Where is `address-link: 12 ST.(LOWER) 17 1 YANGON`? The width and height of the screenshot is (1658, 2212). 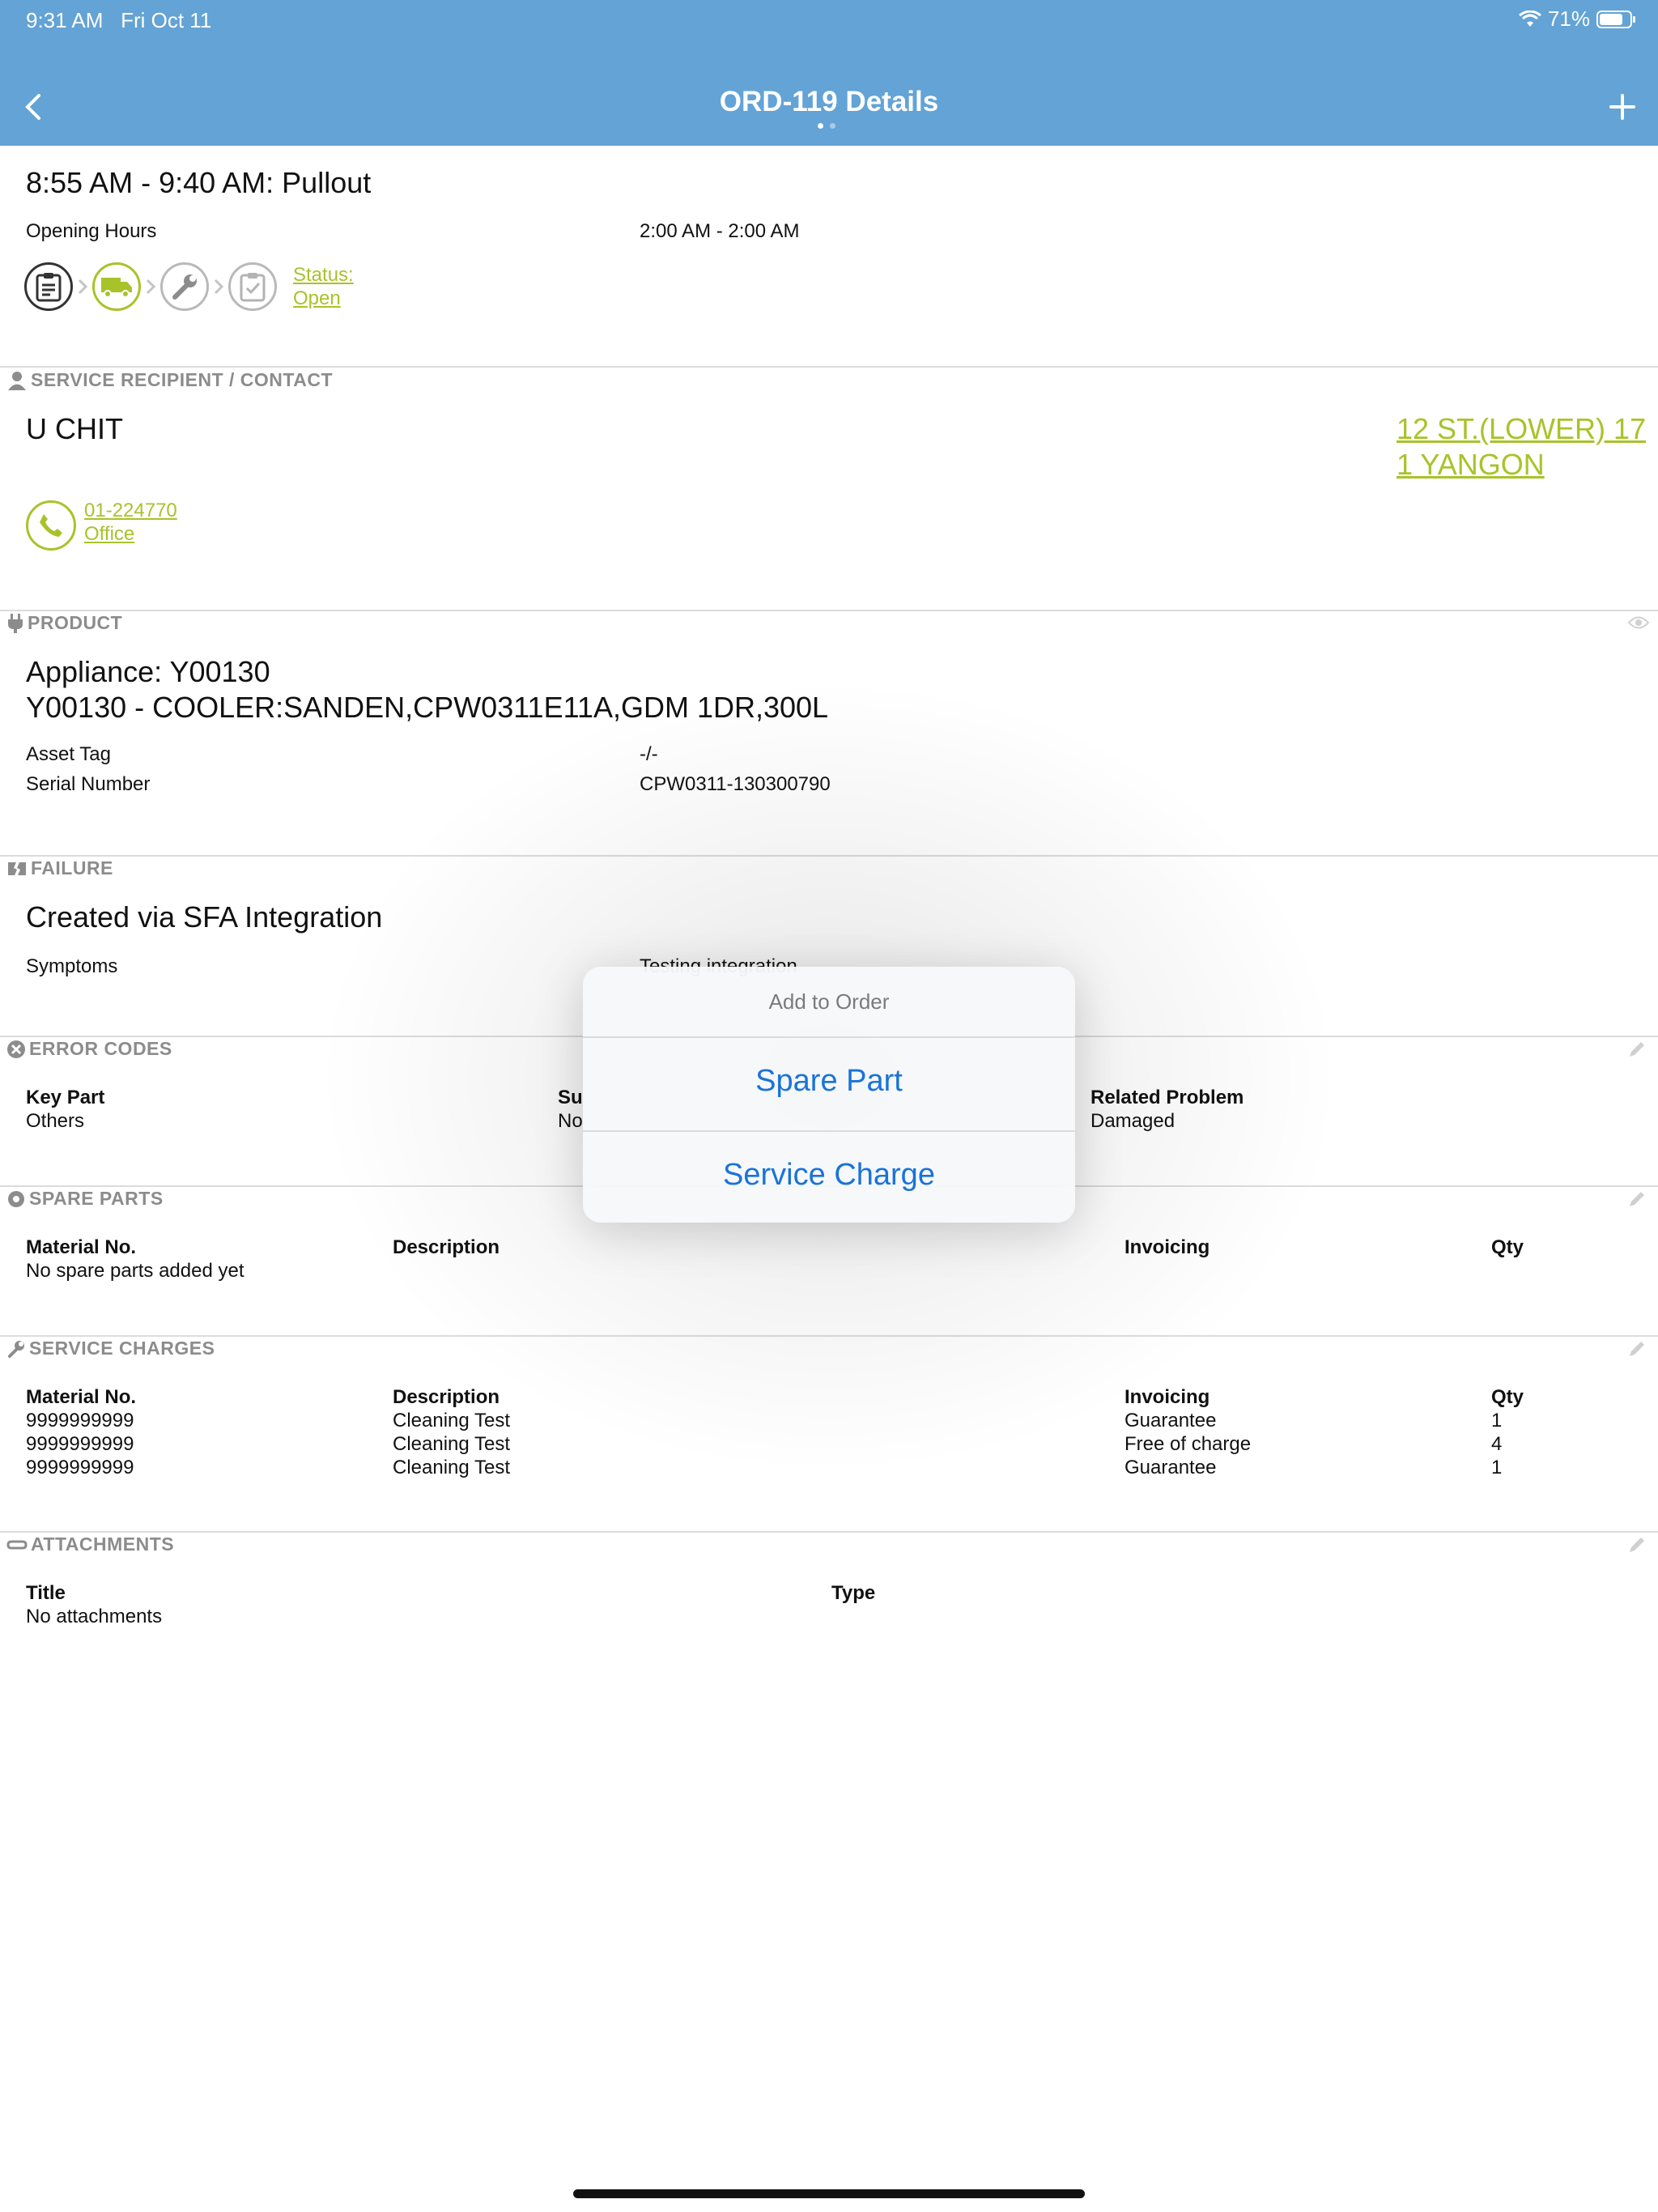
address-link: 12 ST.(LOWER) 17 1 YANGON is located at coordinates (1521, 447).